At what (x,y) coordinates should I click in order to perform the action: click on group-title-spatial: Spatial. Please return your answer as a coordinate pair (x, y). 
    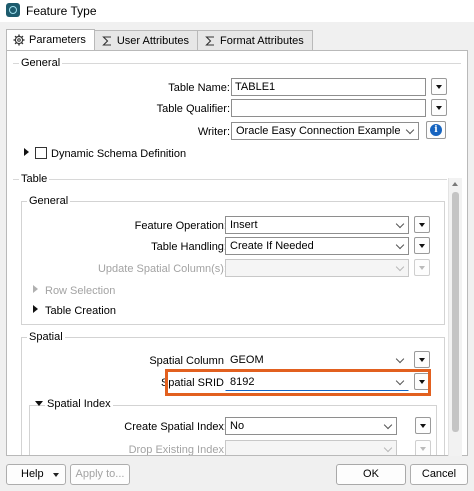
    Looking at the image, I should click on (46, 337).